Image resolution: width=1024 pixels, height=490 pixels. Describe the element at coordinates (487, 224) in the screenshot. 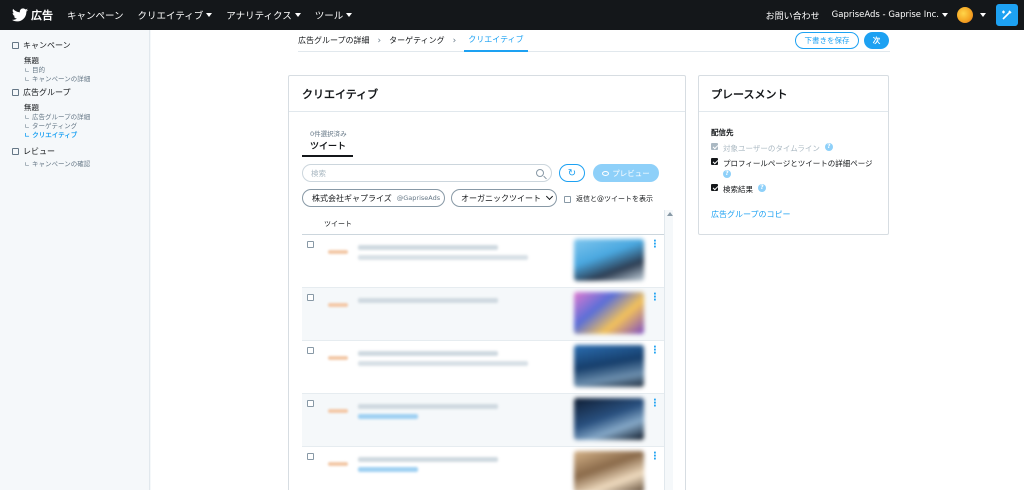

I see `column-header: ツイート` at that location.